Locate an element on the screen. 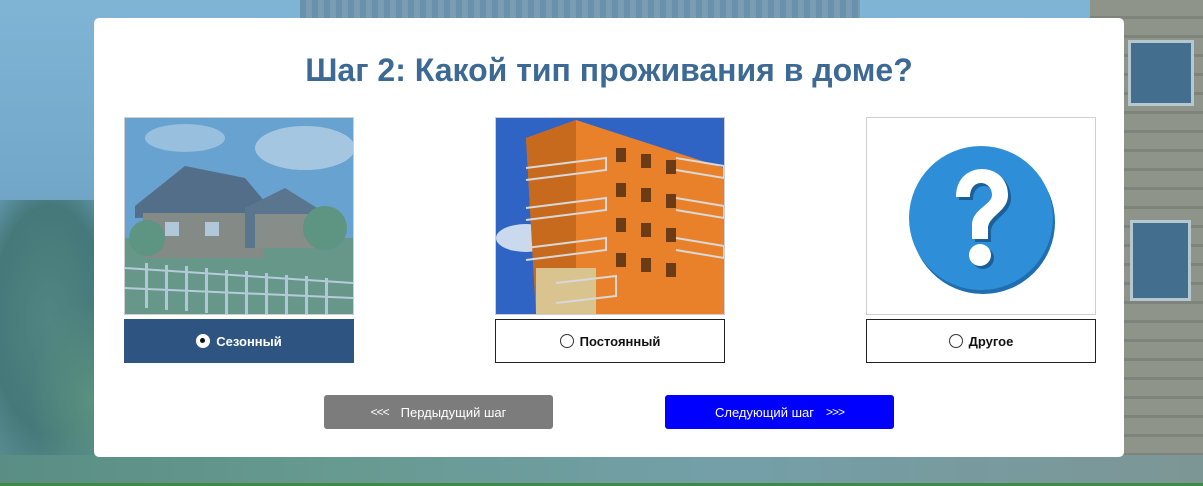 The width and height of the screenshot is (1203, 486). apartment-building-image is located at coordinates (610, 216).